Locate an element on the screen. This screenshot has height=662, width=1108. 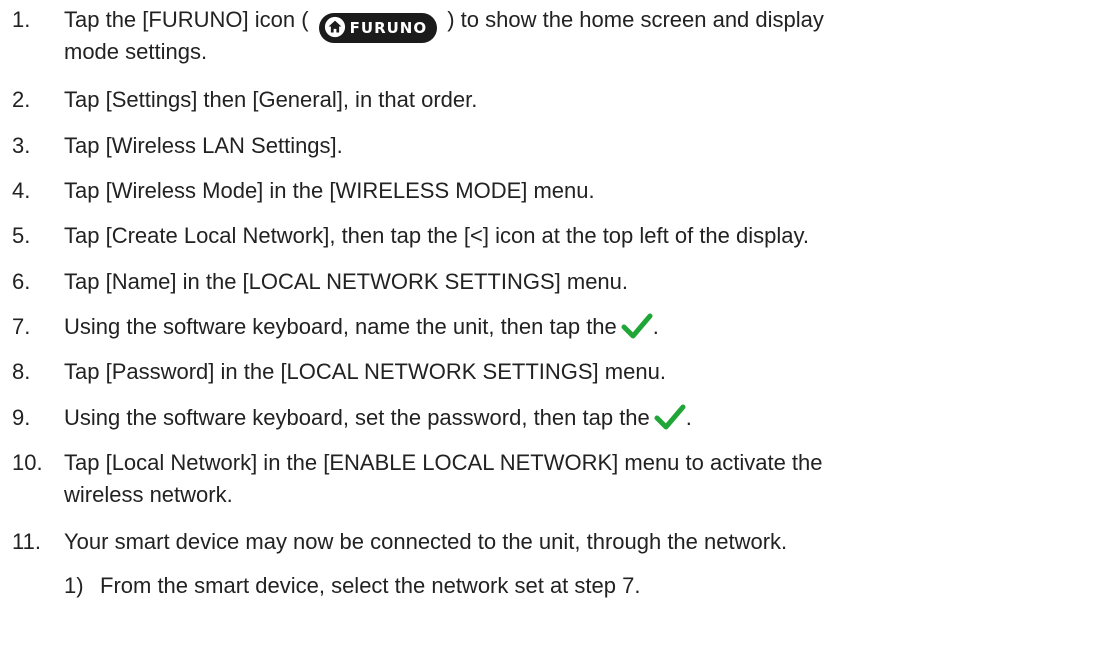
step-text: mode settings. is located at coordinates (136, 51).